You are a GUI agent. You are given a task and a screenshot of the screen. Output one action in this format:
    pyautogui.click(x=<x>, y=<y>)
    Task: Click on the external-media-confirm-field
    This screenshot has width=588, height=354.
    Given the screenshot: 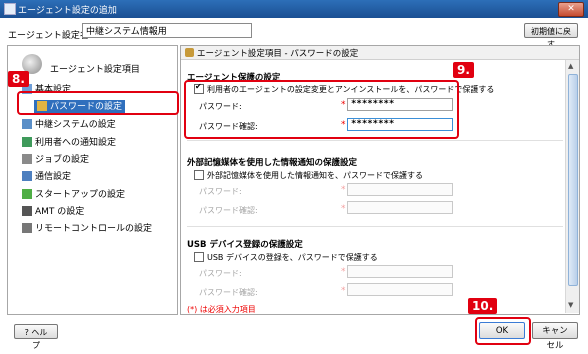 What is the action you would take?
    pyautogui.click(x=400, y=207)
    